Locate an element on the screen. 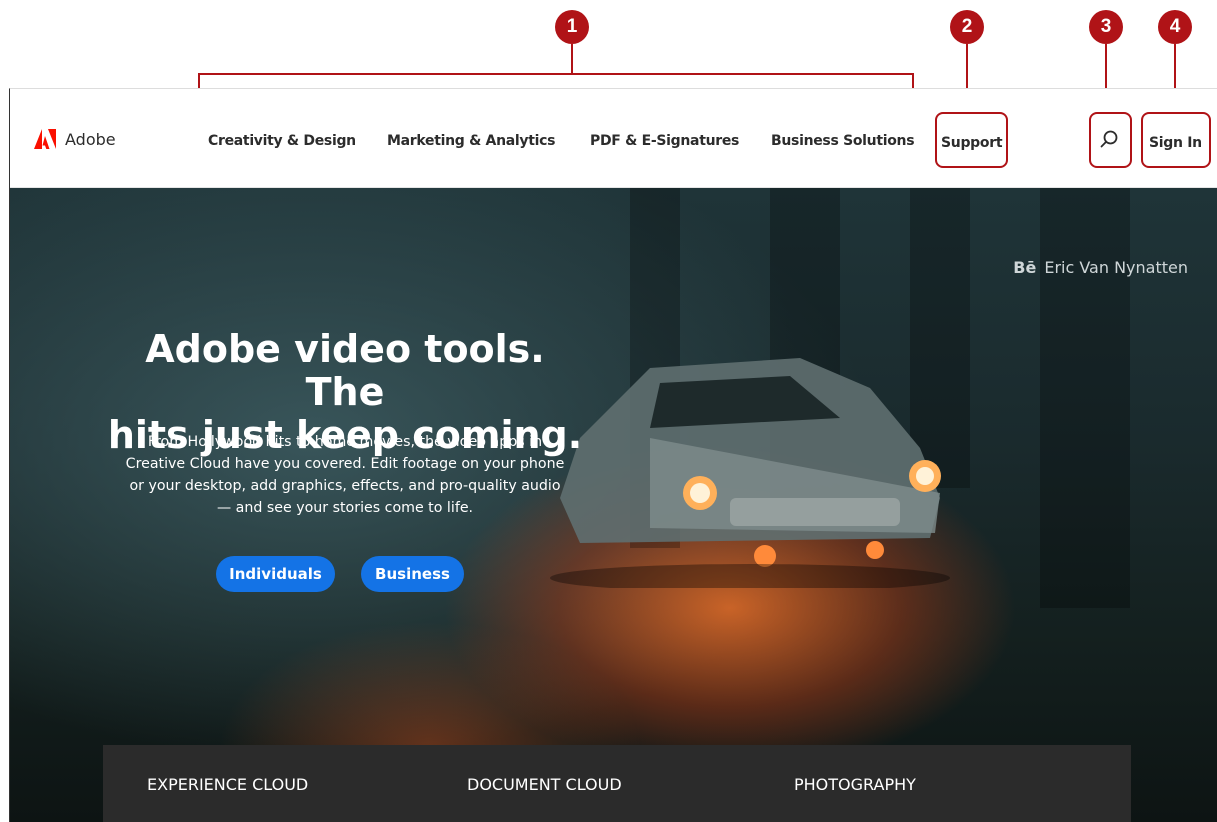 The height and width of the screenshot is (822, 1217). nav-marketing-analytics: Marketing & Analytics is located at coordinates (471, 141).